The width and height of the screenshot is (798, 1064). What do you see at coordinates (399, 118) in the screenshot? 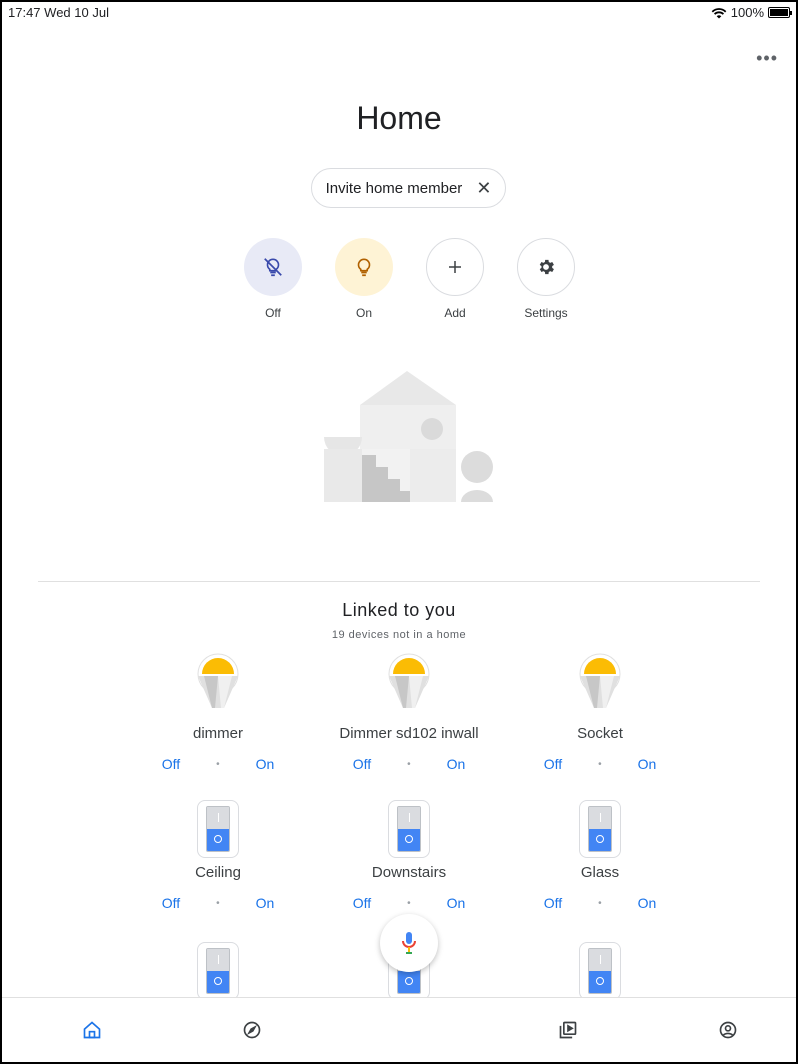
I see `page-title: Home` at bounding box center [399, 118].